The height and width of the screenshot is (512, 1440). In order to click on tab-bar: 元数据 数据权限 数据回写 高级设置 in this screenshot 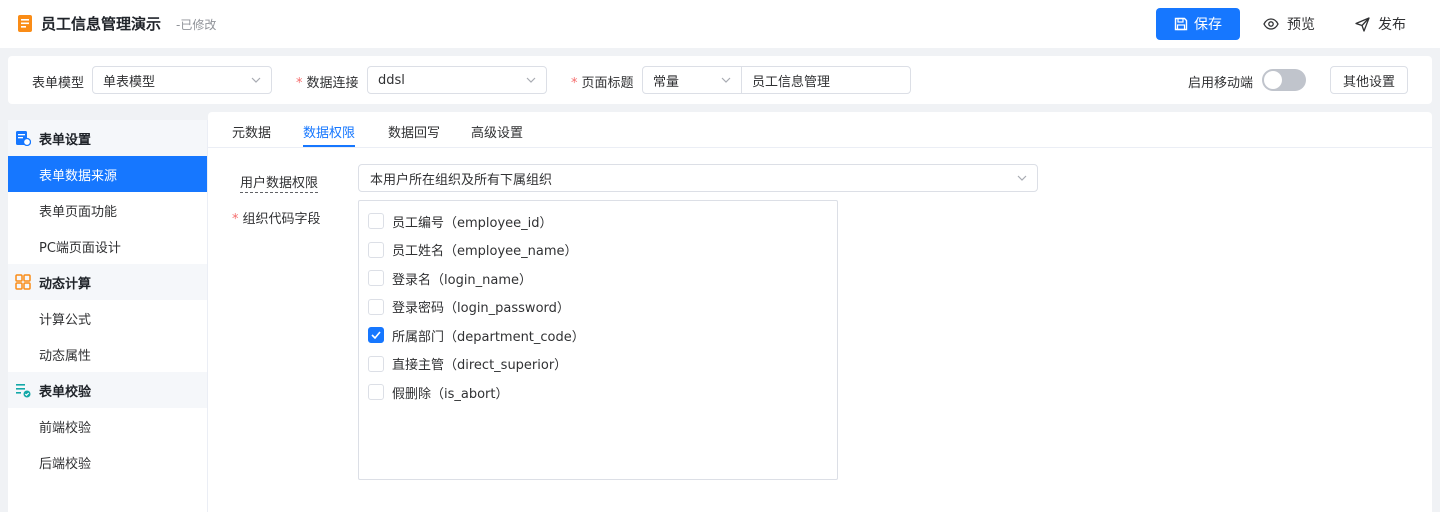, I will do `click(820, 130)`.